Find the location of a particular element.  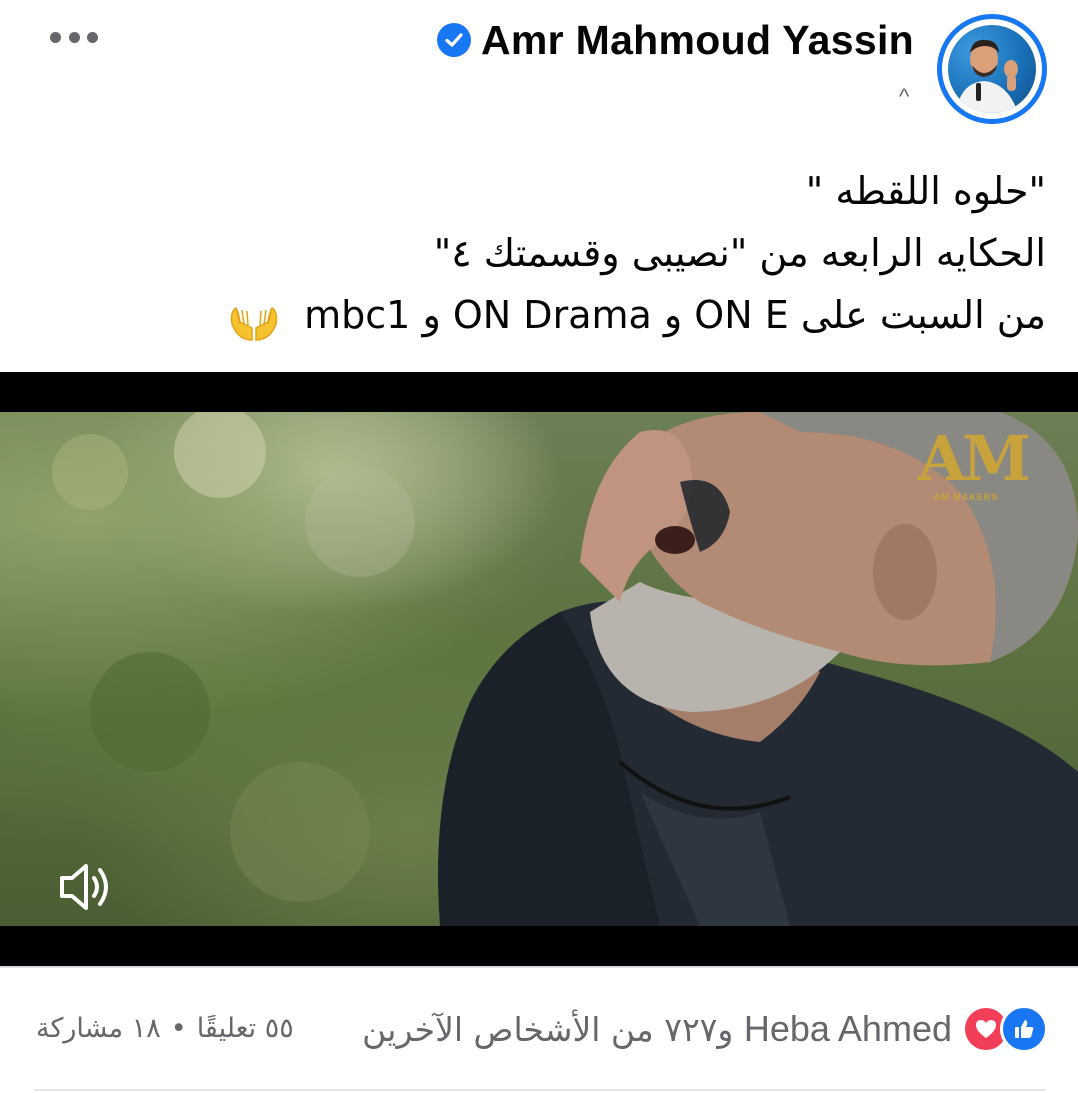

reactor-name: Heba Ahmed is located at coordinates (847, 1028).